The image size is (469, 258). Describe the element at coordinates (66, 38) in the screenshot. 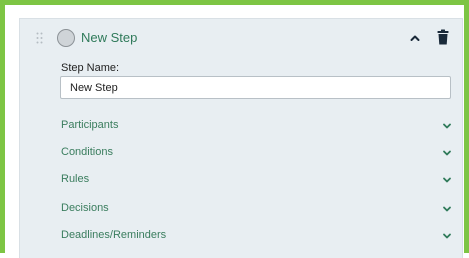

I see `step-status-circle-icon` at that location.